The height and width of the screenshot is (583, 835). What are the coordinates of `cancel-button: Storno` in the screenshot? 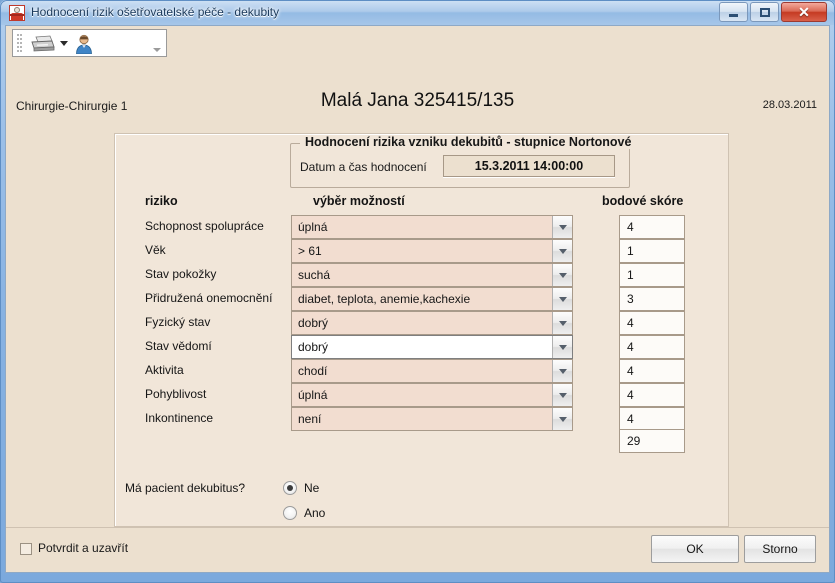 It's located at (780, 549).